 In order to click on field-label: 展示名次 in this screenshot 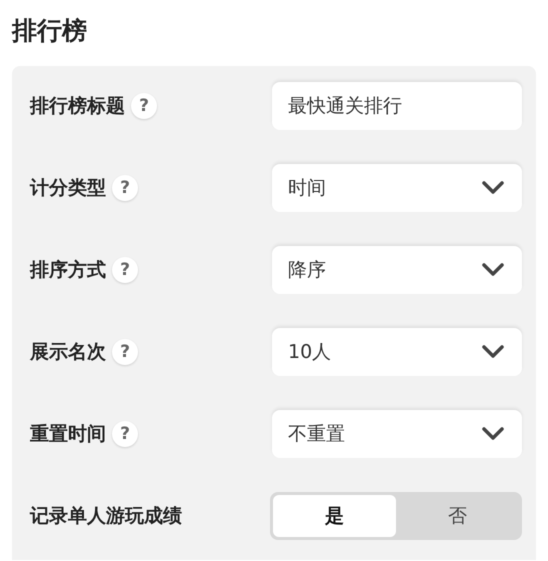, I will do `click(68, 352)`.